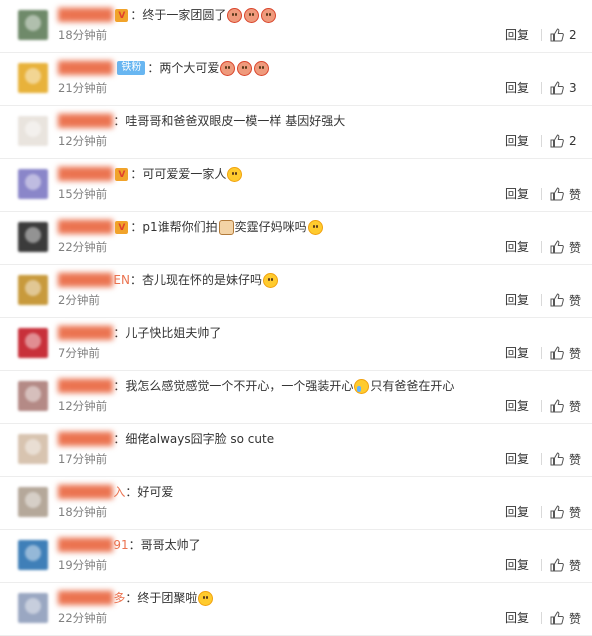 This screenshot has height=636, width=592. Describe the element at coordinates (270, 227) in the screenshot. I see `comment-text-after: 奕霆仔妈咪吗` at that location.